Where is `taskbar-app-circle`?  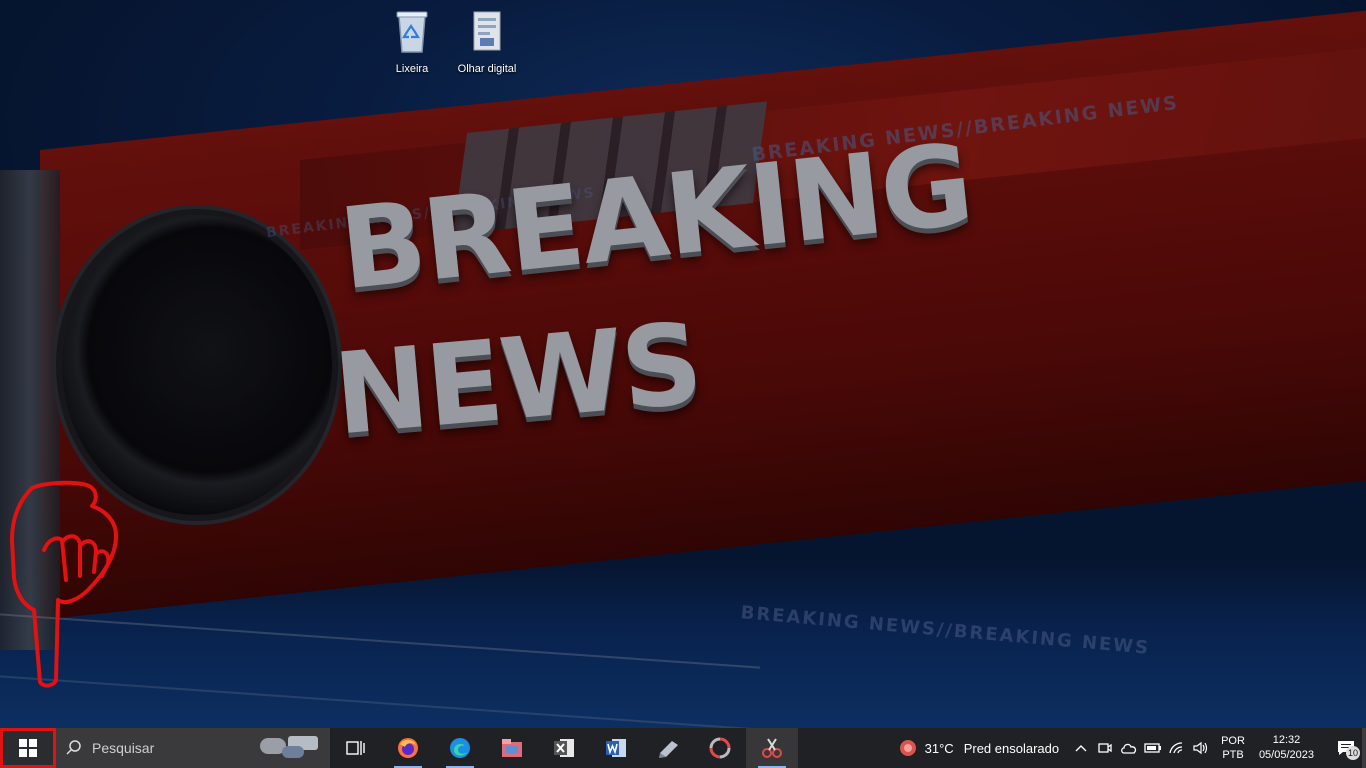
taskbar-app-circle is located at coordinates (720, 748).